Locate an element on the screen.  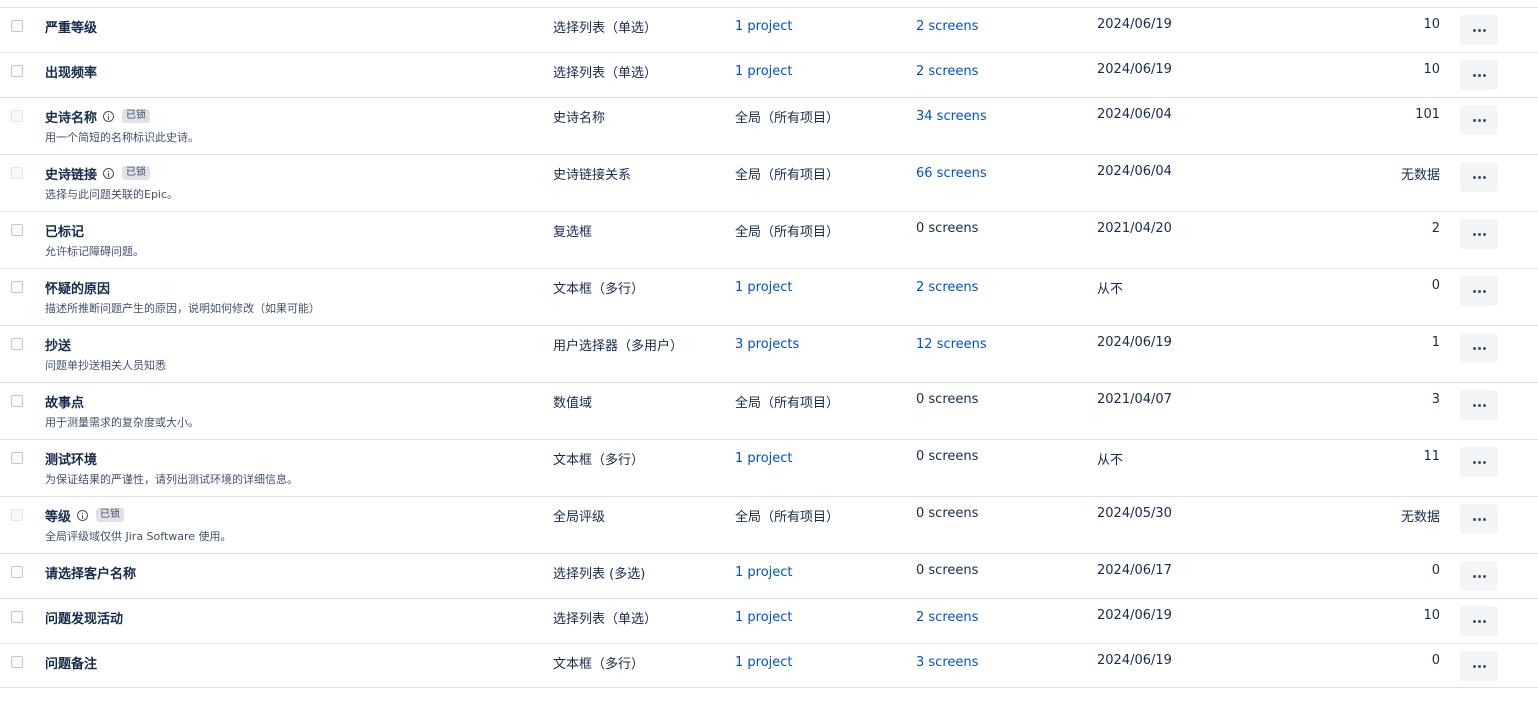
field-name-line: 等级 已锁 is located at coordinates (138, 515).